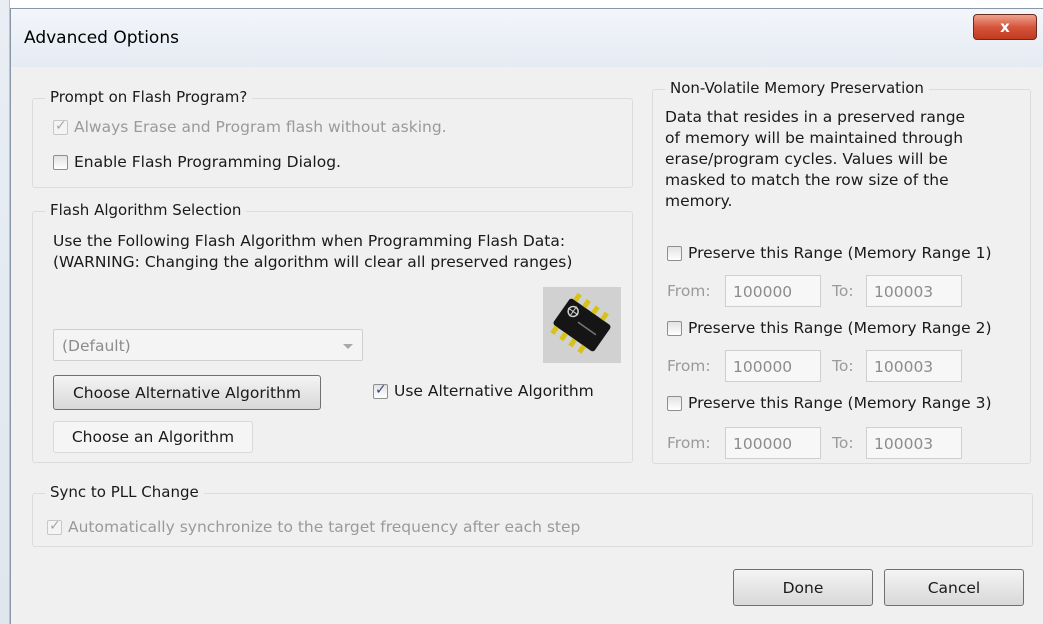 The height and width of the screenshot is (624, 1043). I want to click on nvm-preservation-legend: Non-Volatile Memory Preservation, so click(797, 88).